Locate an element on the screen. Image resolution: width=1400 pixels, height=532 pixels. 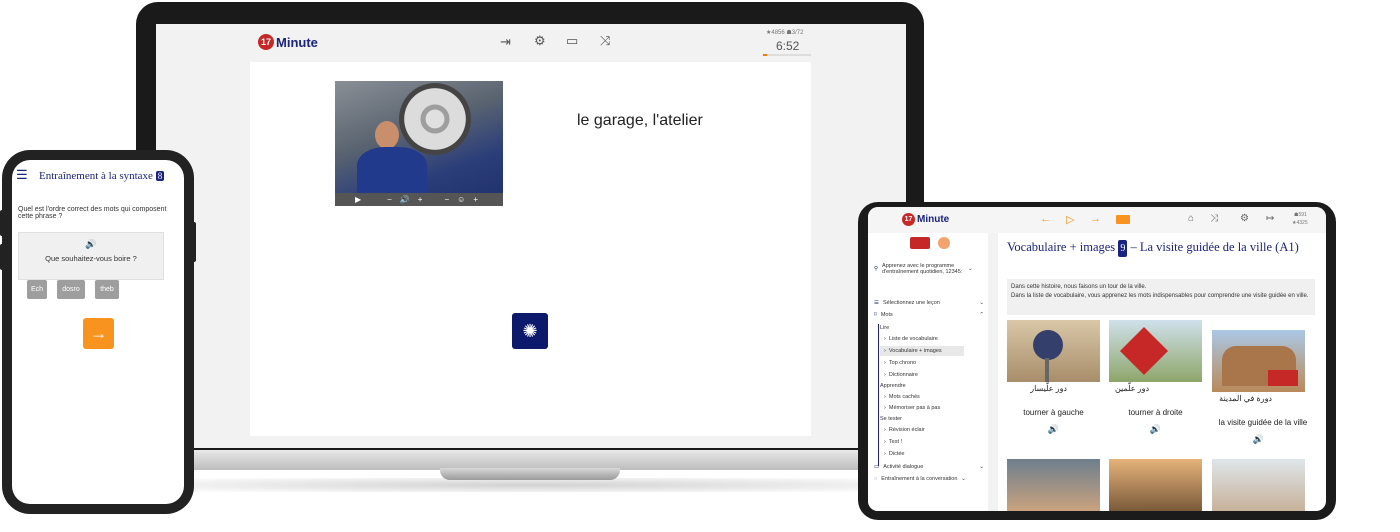
sidebar-link: › Mémoriser pas à pas is located at coordinates (912, 408).